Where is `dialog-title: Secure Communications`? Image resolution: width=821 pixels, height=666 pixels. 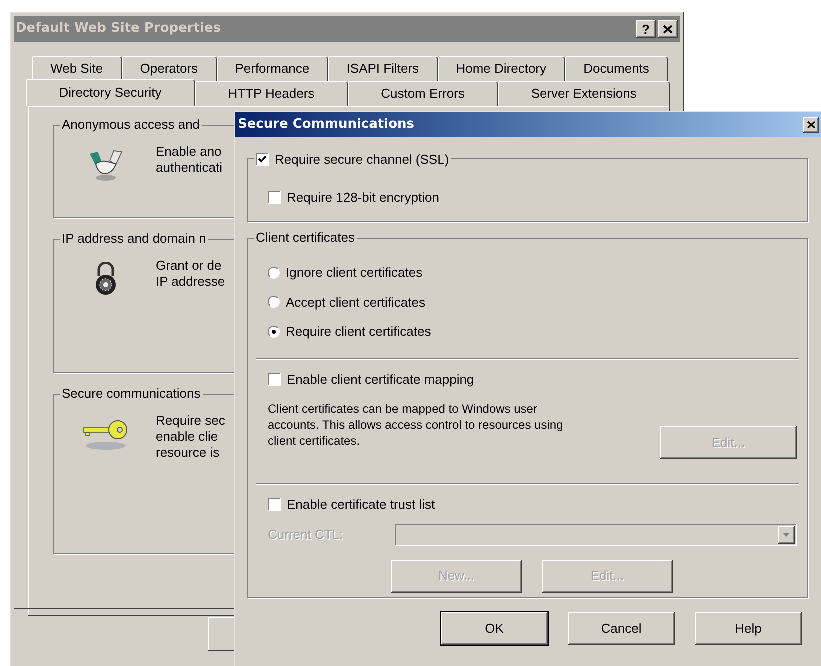 dialog-title: Secure Communications is located at coordinates (326, 125).